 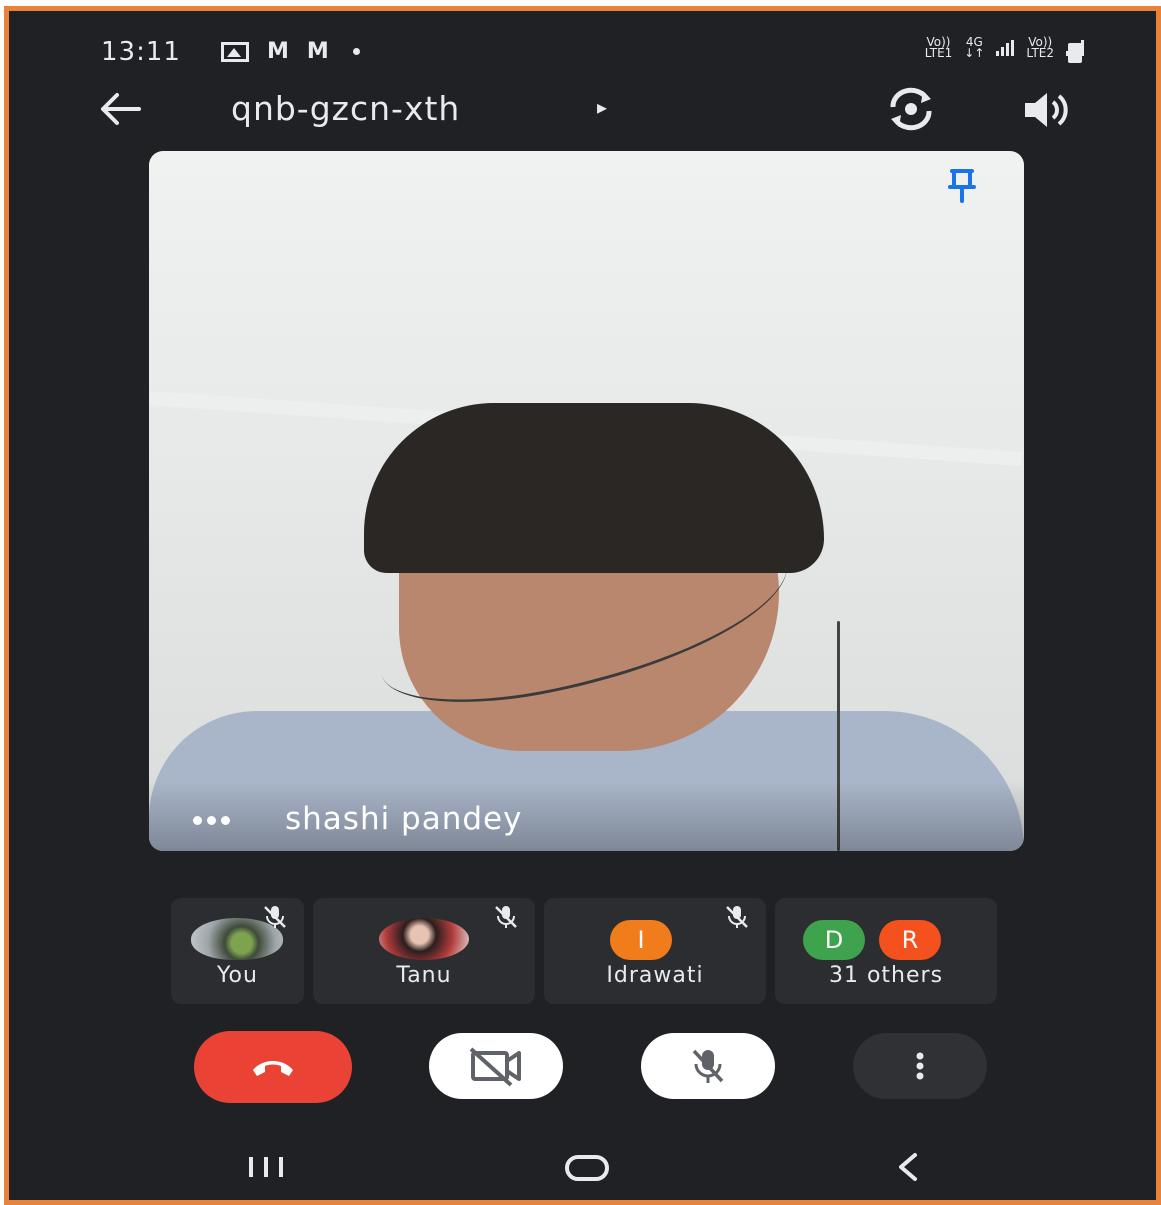 I want to click on avatar, so click(x=424, y=939).